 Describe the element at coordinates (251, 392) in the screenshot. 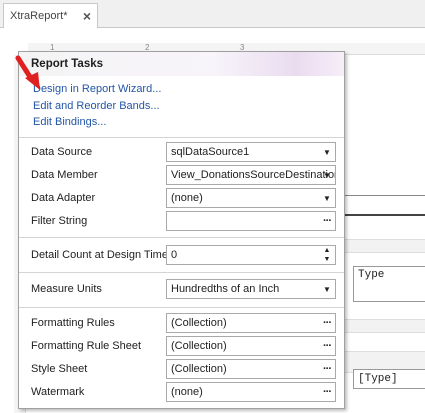

I see `watermark-field: (none) ···` at that location.